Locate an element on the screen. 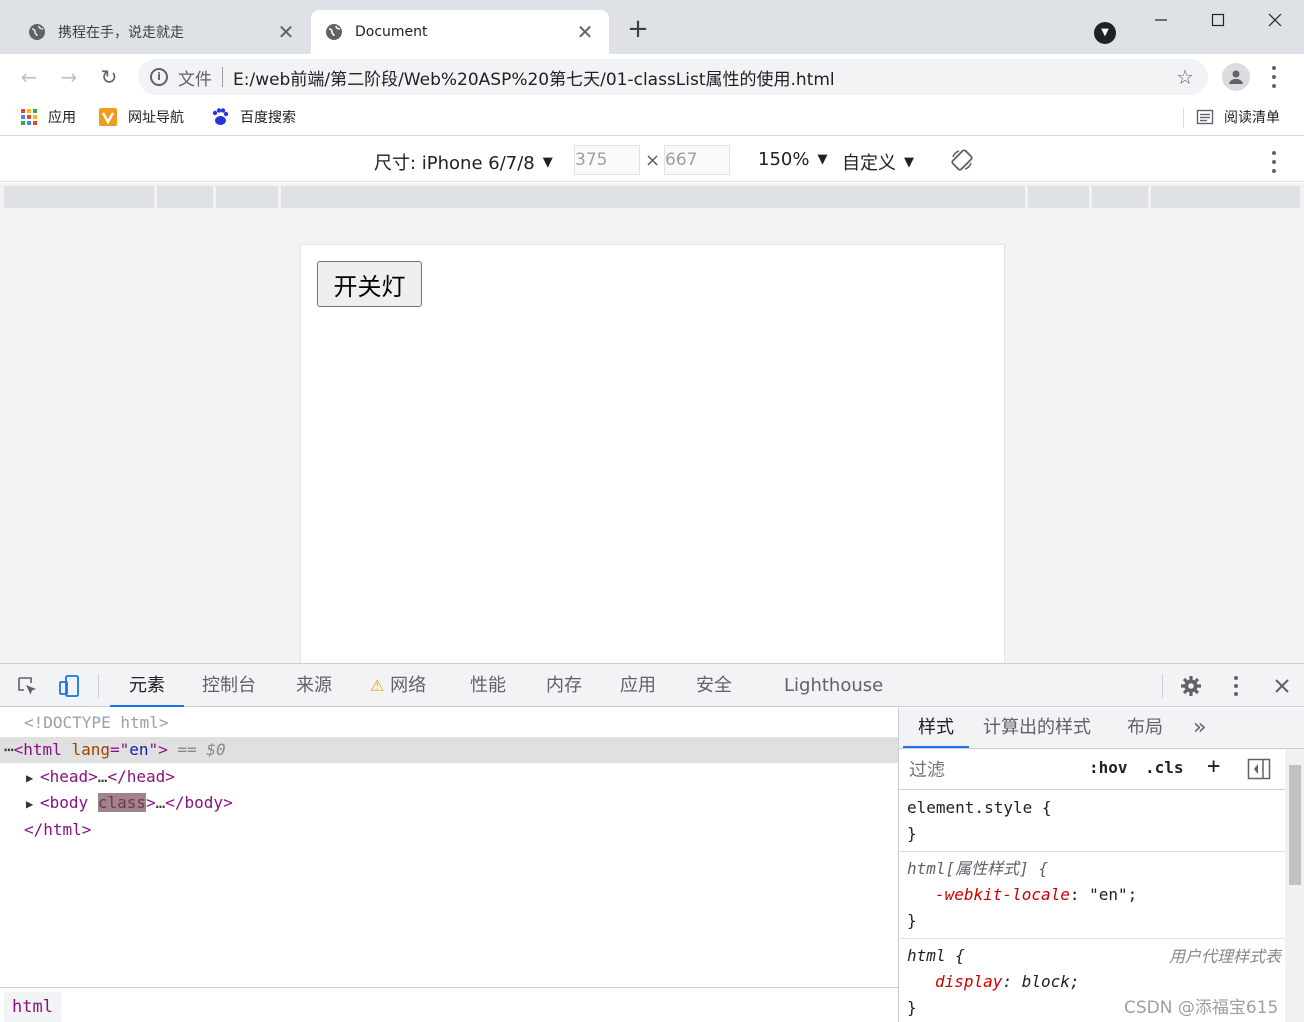 The width and height of the screenshot is (1304, 1022). toggle-sidebar-icon is located at coordinates (1259, 771).